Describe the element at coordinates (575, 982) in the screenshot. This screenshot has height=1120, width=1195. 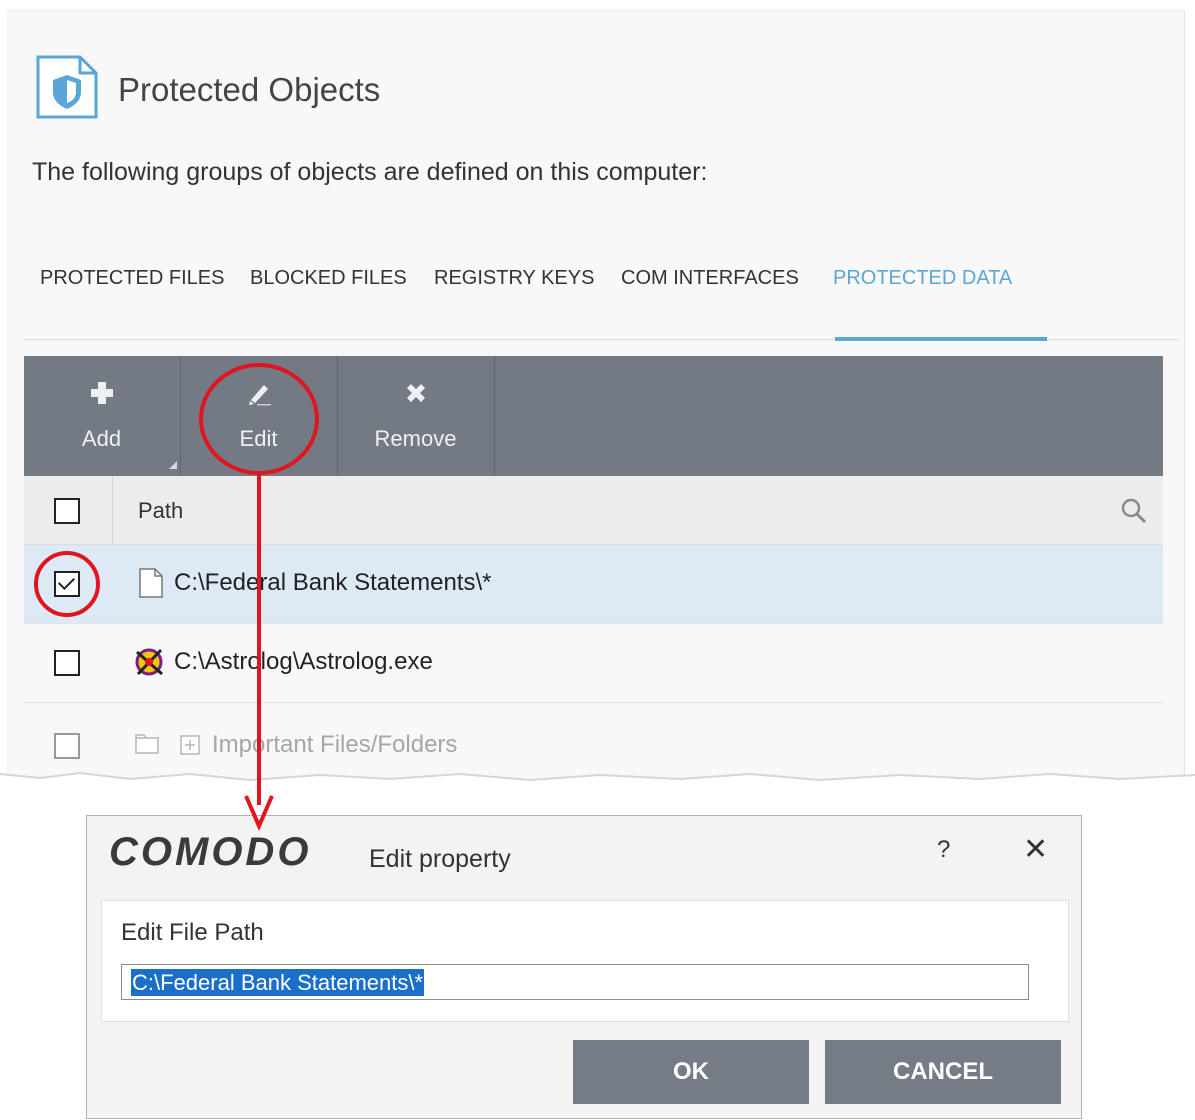
I see `file-path-input: C:\Federal Bank Statements\*` at that location.